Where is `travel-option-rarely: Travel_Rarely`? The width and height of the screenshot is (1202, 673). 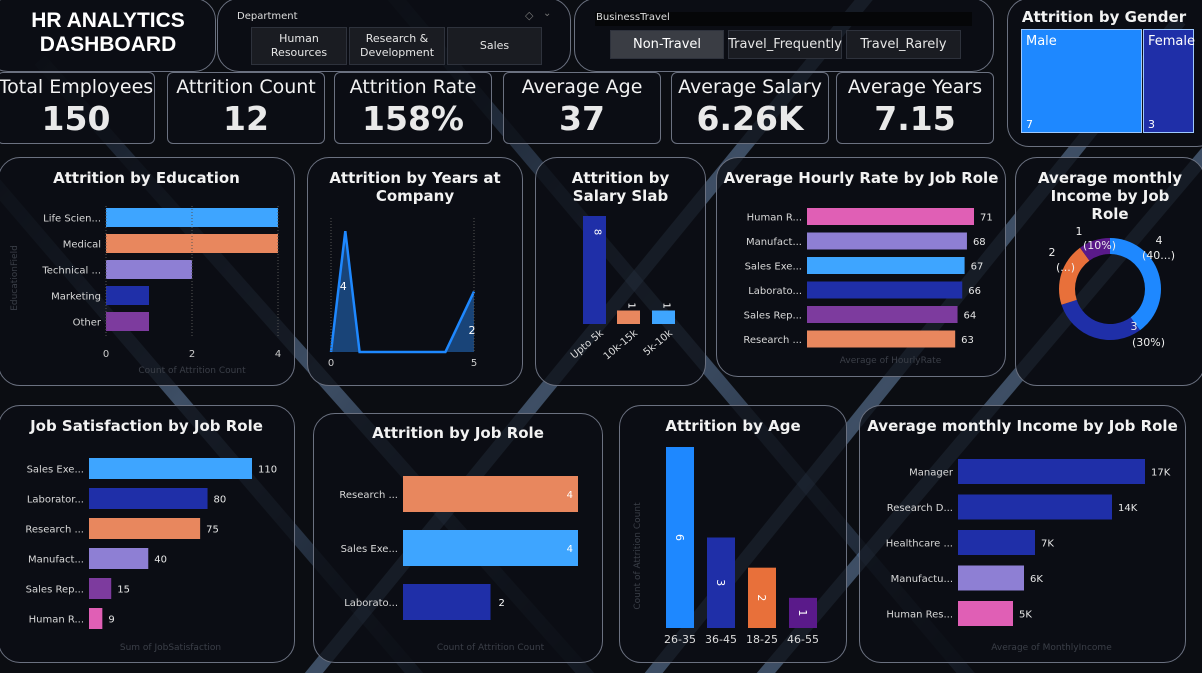 travel-option-rarely: Travel_Rarely is located at coordinates (903, 44).